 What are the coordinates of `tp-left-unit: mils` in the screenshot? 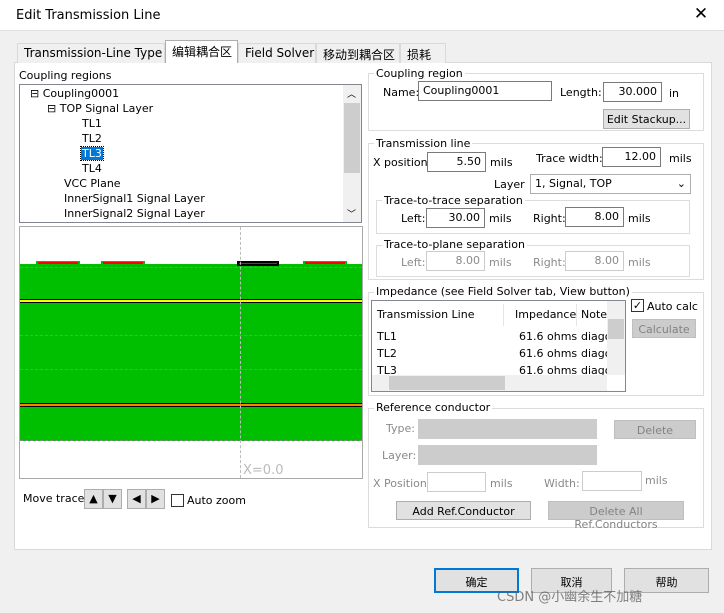 It's located at (500, 262).